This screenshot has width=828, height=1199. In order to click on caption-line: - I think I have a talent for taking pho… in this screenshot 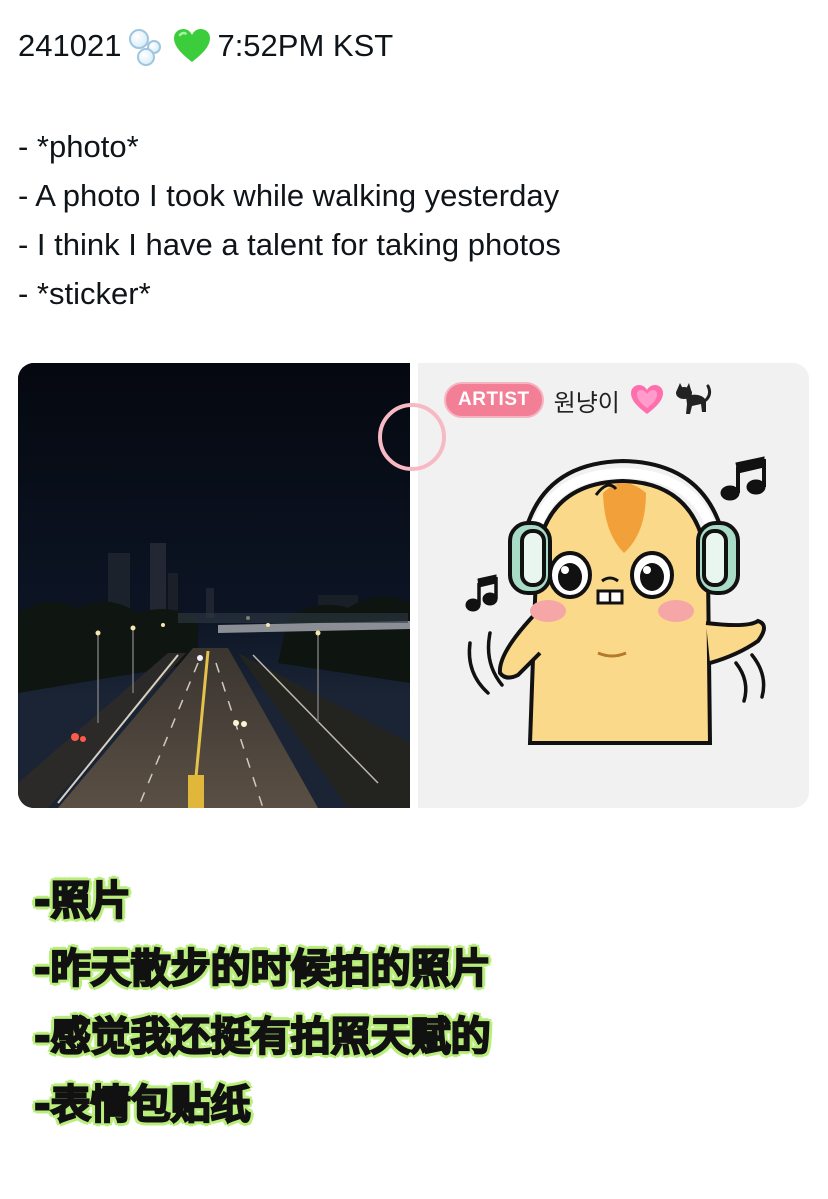, I will do `click(289, 244)`.